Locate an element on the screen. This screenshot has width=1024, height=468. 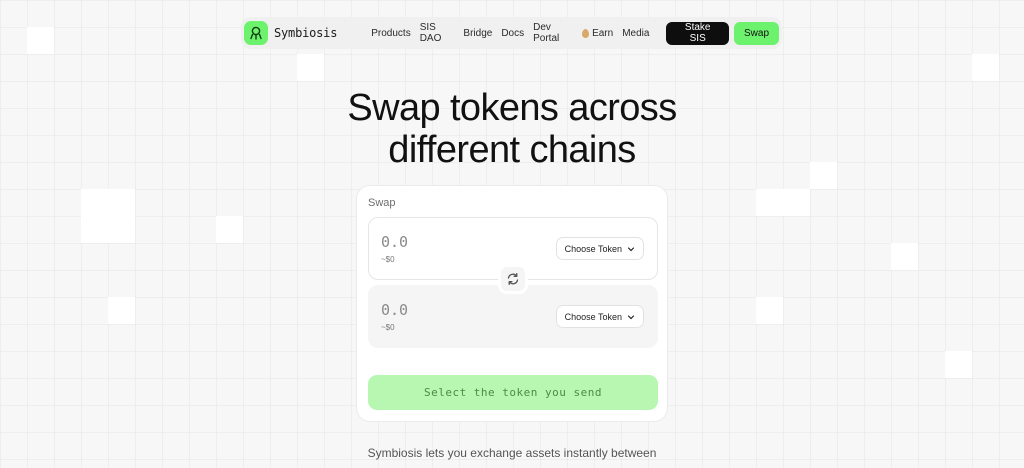
earn-coin-icon is located at coordinates (586, 33).